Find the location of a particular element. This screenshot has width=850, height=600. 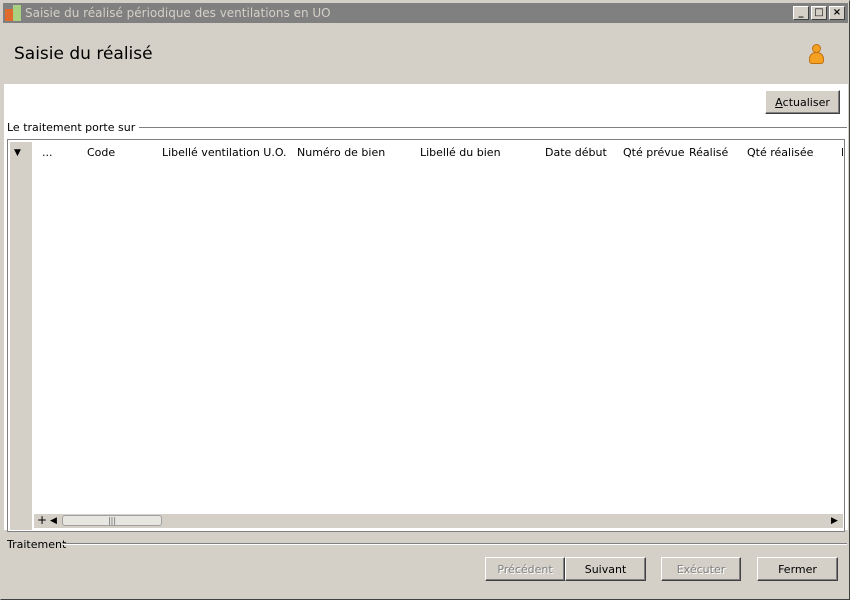

page-header: Saisie du réalisé is located at coordinates (426, 54).